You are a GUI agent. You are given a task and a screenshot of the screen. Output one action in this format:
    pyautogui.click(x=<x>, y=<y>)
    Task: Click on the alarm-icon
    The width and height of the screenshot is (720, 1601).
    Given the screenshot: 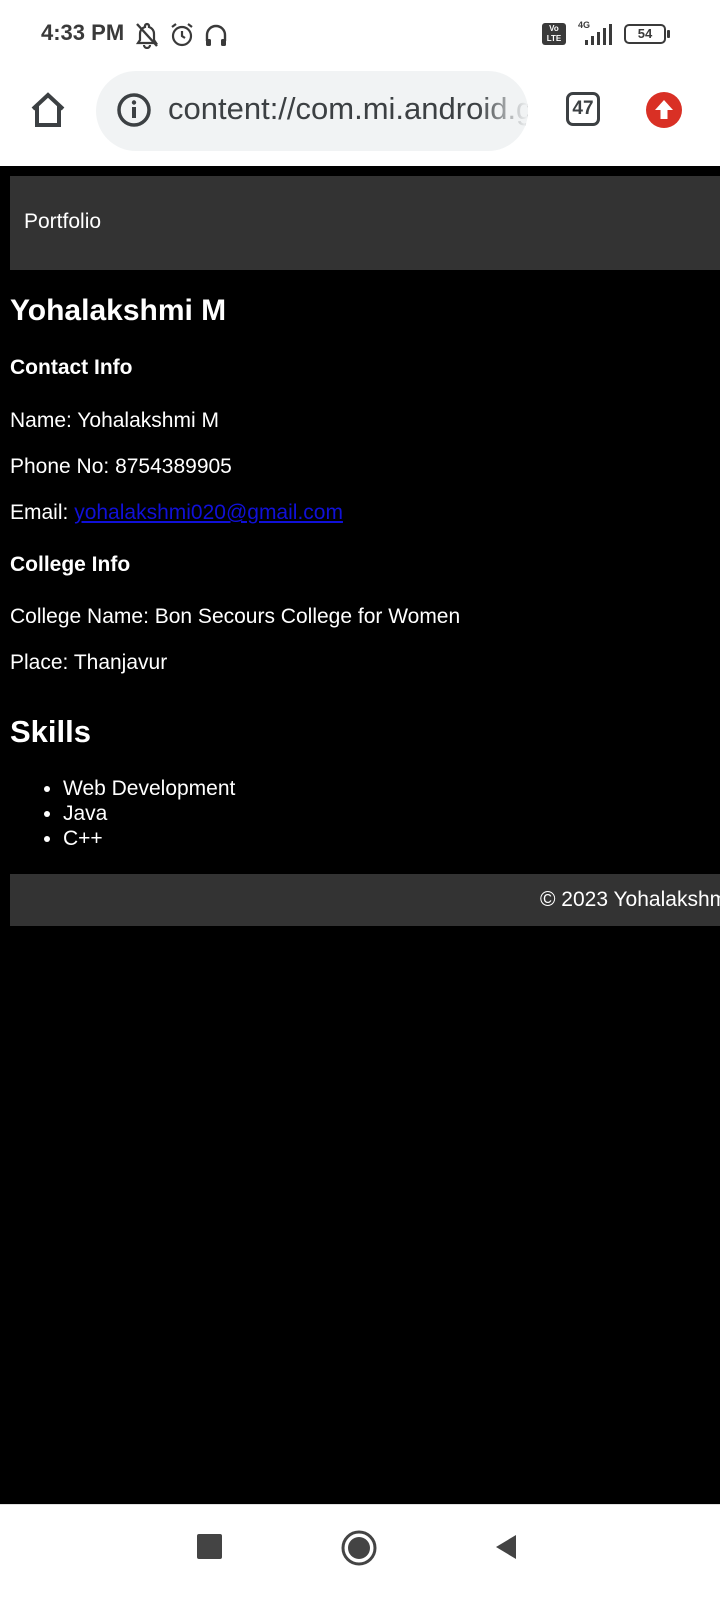 What is the action you would take?
    pyautogui.click(x=182, y=35)
    